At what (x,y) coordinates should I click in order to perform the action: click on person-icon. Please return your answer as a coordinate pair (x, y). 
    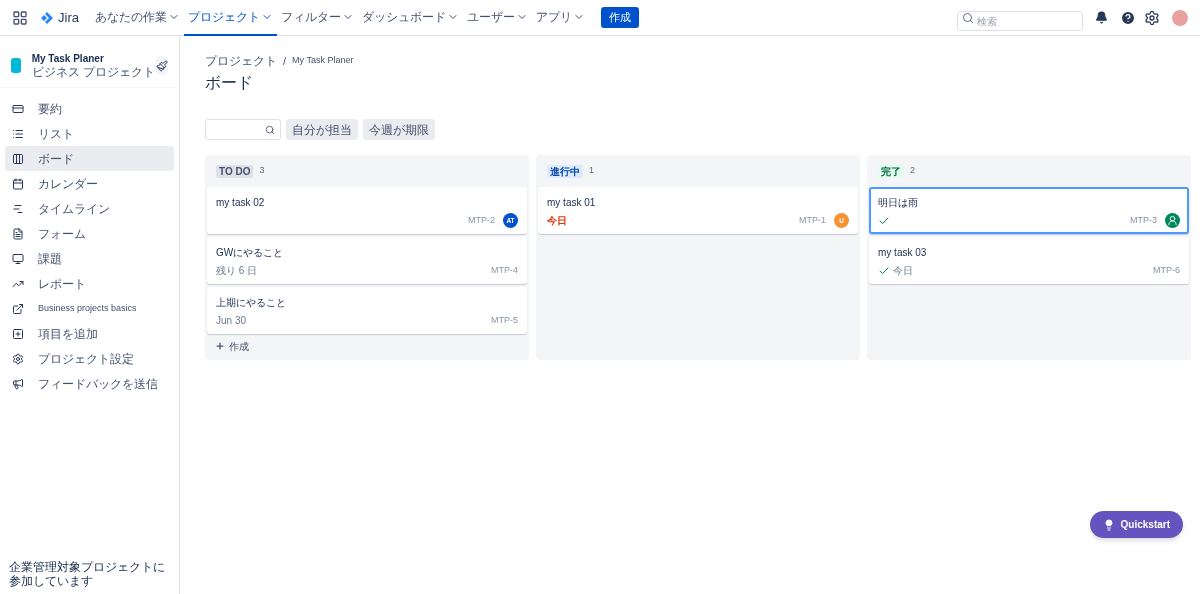
    Looking at the image, I should click on (1172, 220).